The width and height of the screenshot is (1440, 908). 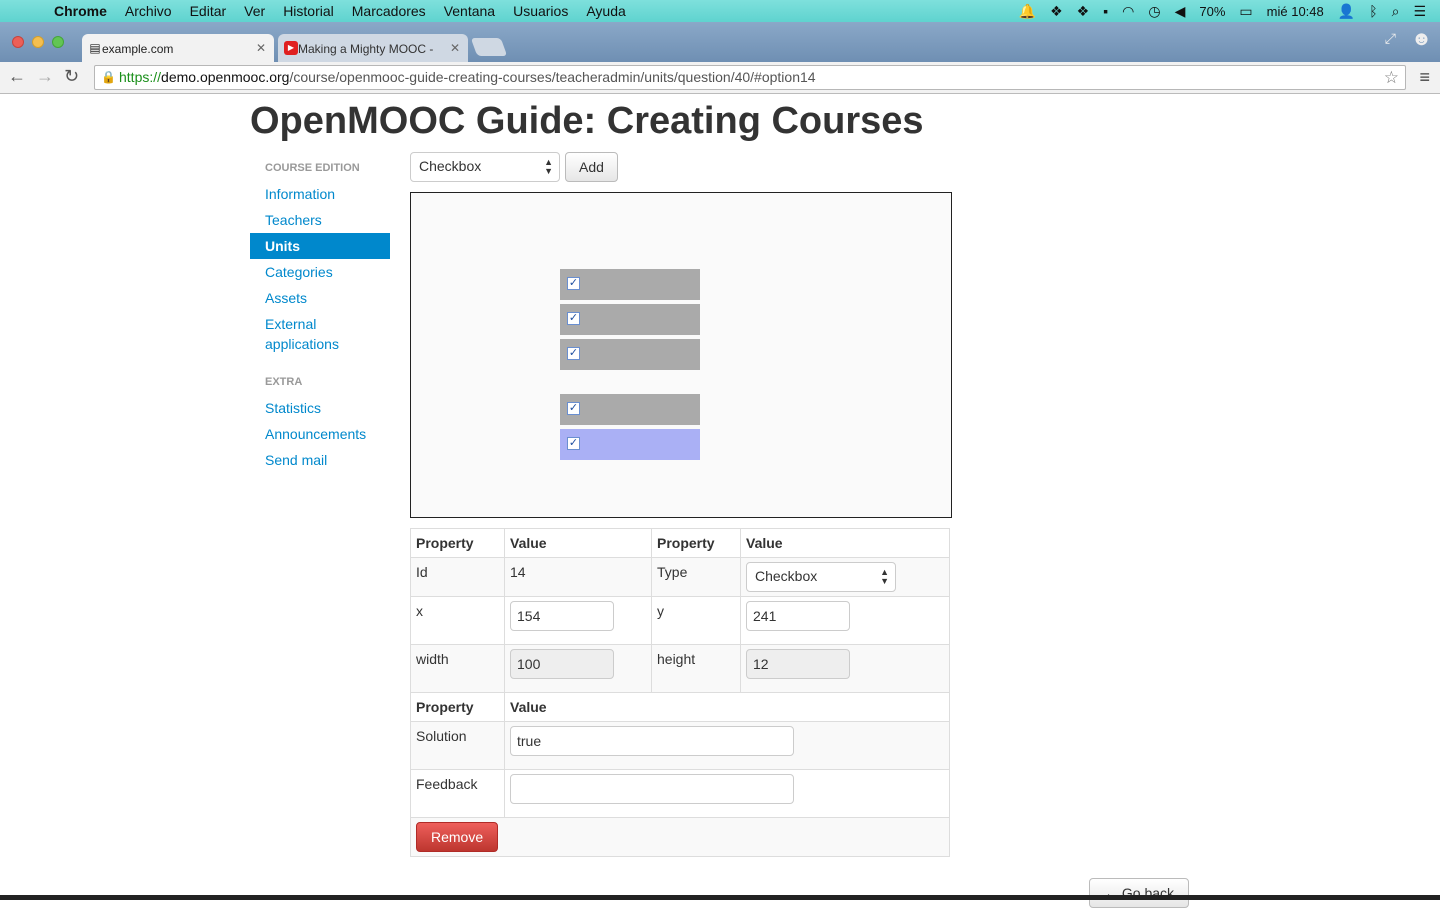 What do you see at coordinates (1139, 893) in the screenshot?
I see `go-back-button: ← Go back` at bounding box center [1139, 893].